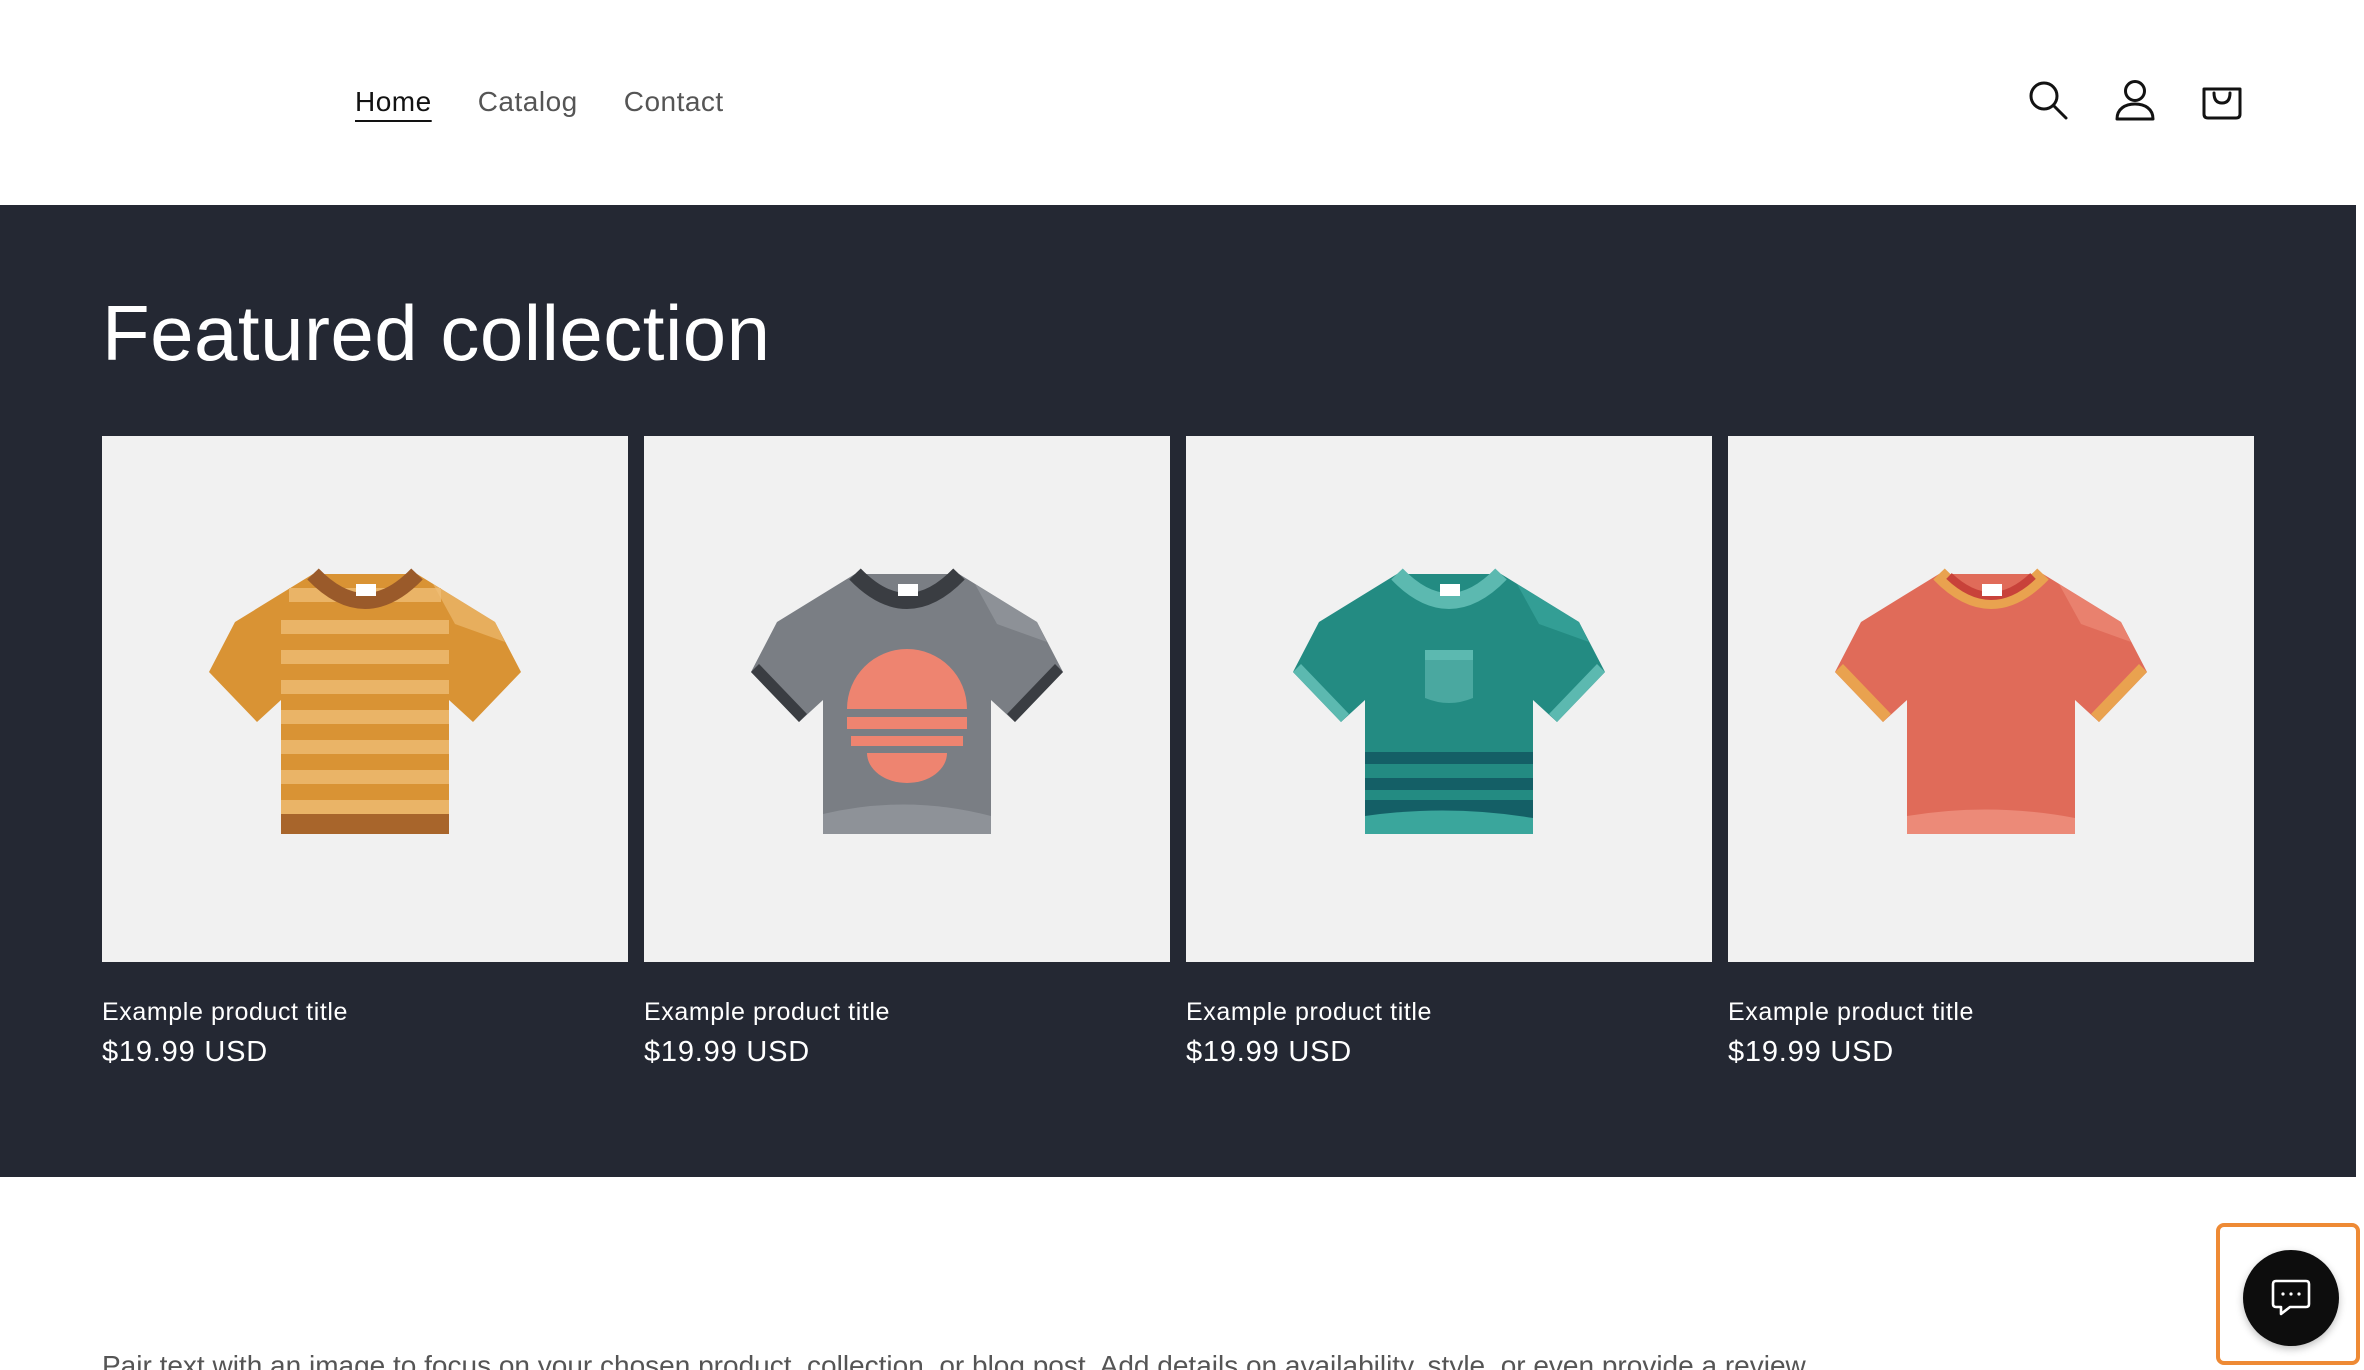 The height and width of the screenshot is (1370, 2364). Describe the element at coordinates (1991, 699) in the screenshot. I see `product-image-coral-ringer-tshirt` at that location.